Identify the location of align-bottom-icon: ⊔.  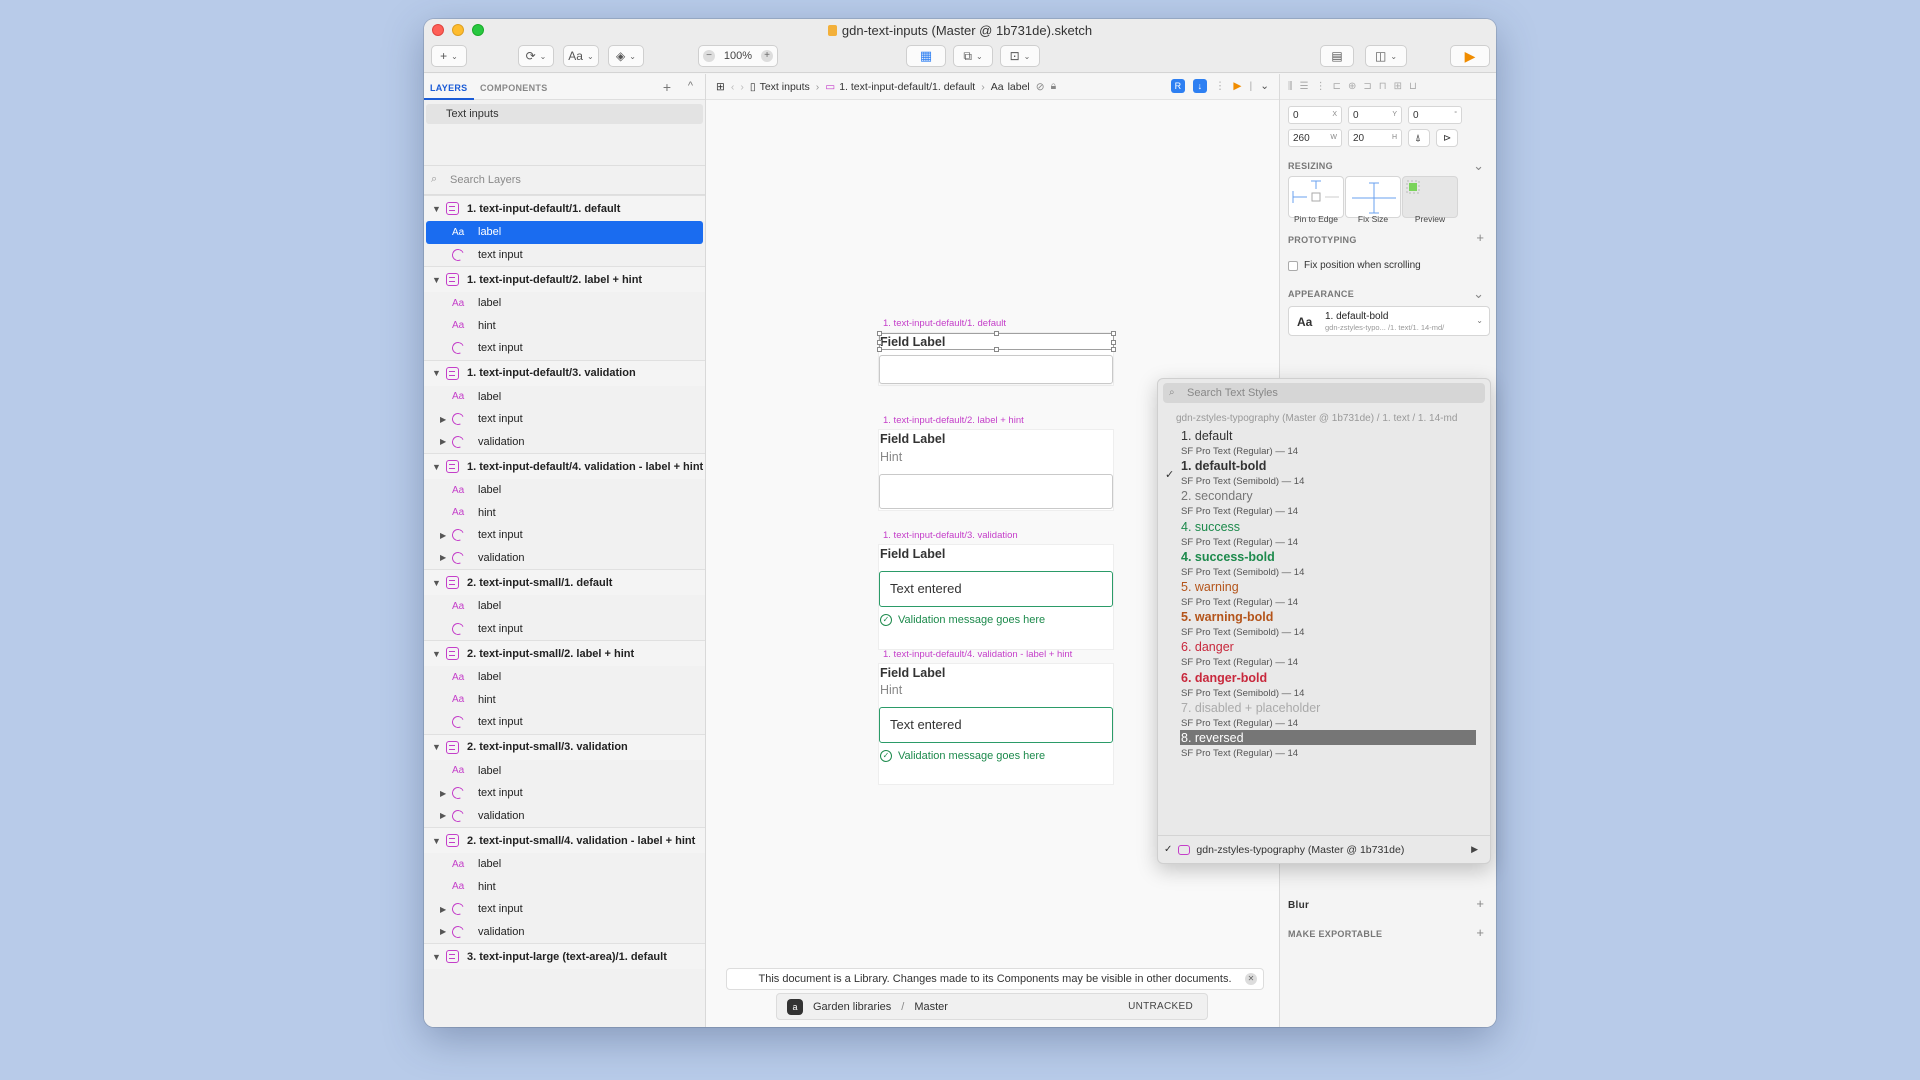
(1413, 86).